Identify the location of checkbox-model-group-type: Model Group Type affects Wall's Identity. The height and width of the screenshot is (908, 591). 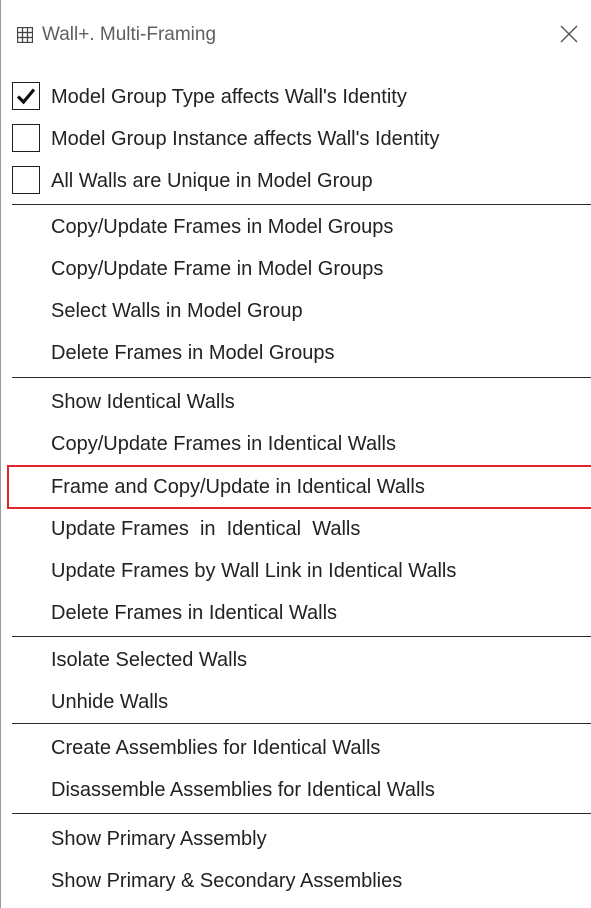
(296, 97).